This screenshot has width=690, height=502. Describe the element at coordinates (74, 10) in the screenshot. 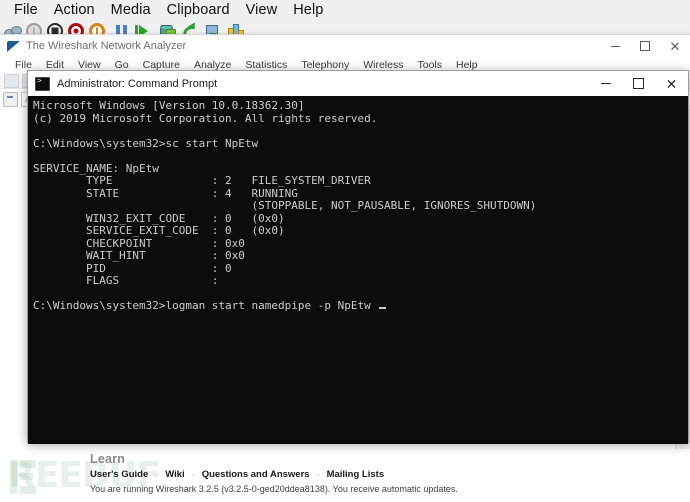

I see `hyperv-menu-action: Action` at that location.